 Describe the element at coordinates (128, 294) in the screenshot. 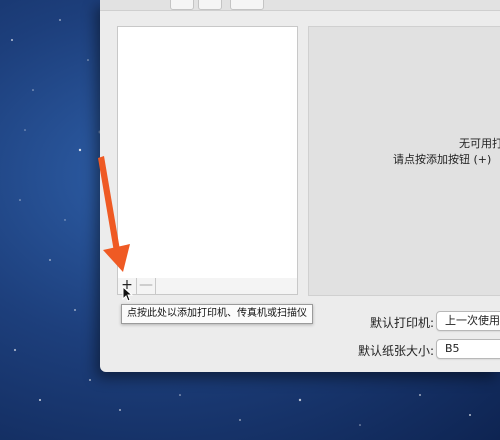

I see `mouse-pointer-icon` at that location.